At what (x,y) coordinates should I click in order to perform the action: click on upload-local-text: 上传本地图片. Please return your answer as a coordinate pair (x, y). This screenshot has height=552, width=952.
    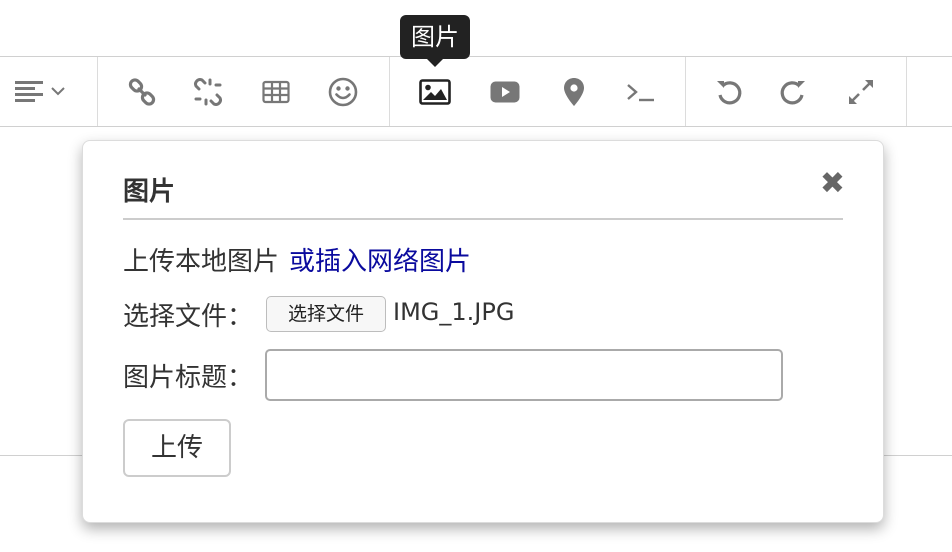
    Looking at the image, I should click on (201, 262).